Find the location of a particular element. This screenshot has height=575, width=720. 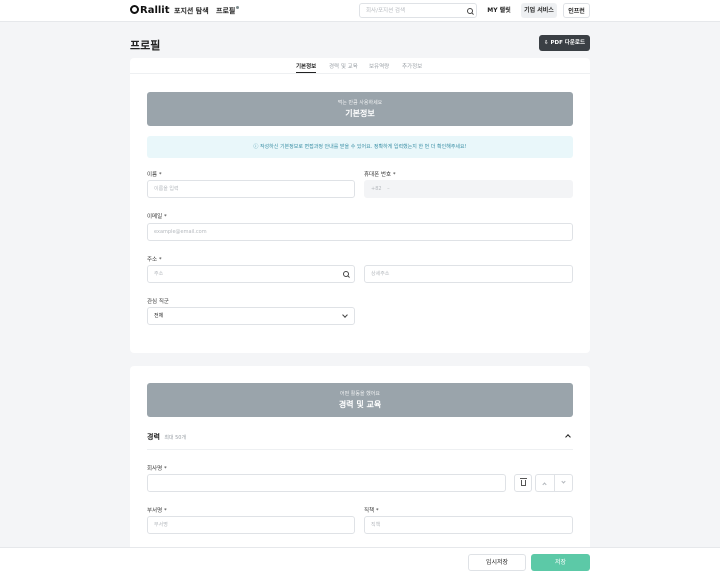

info-icon: ⓘ is located at coordinates (256, 147).